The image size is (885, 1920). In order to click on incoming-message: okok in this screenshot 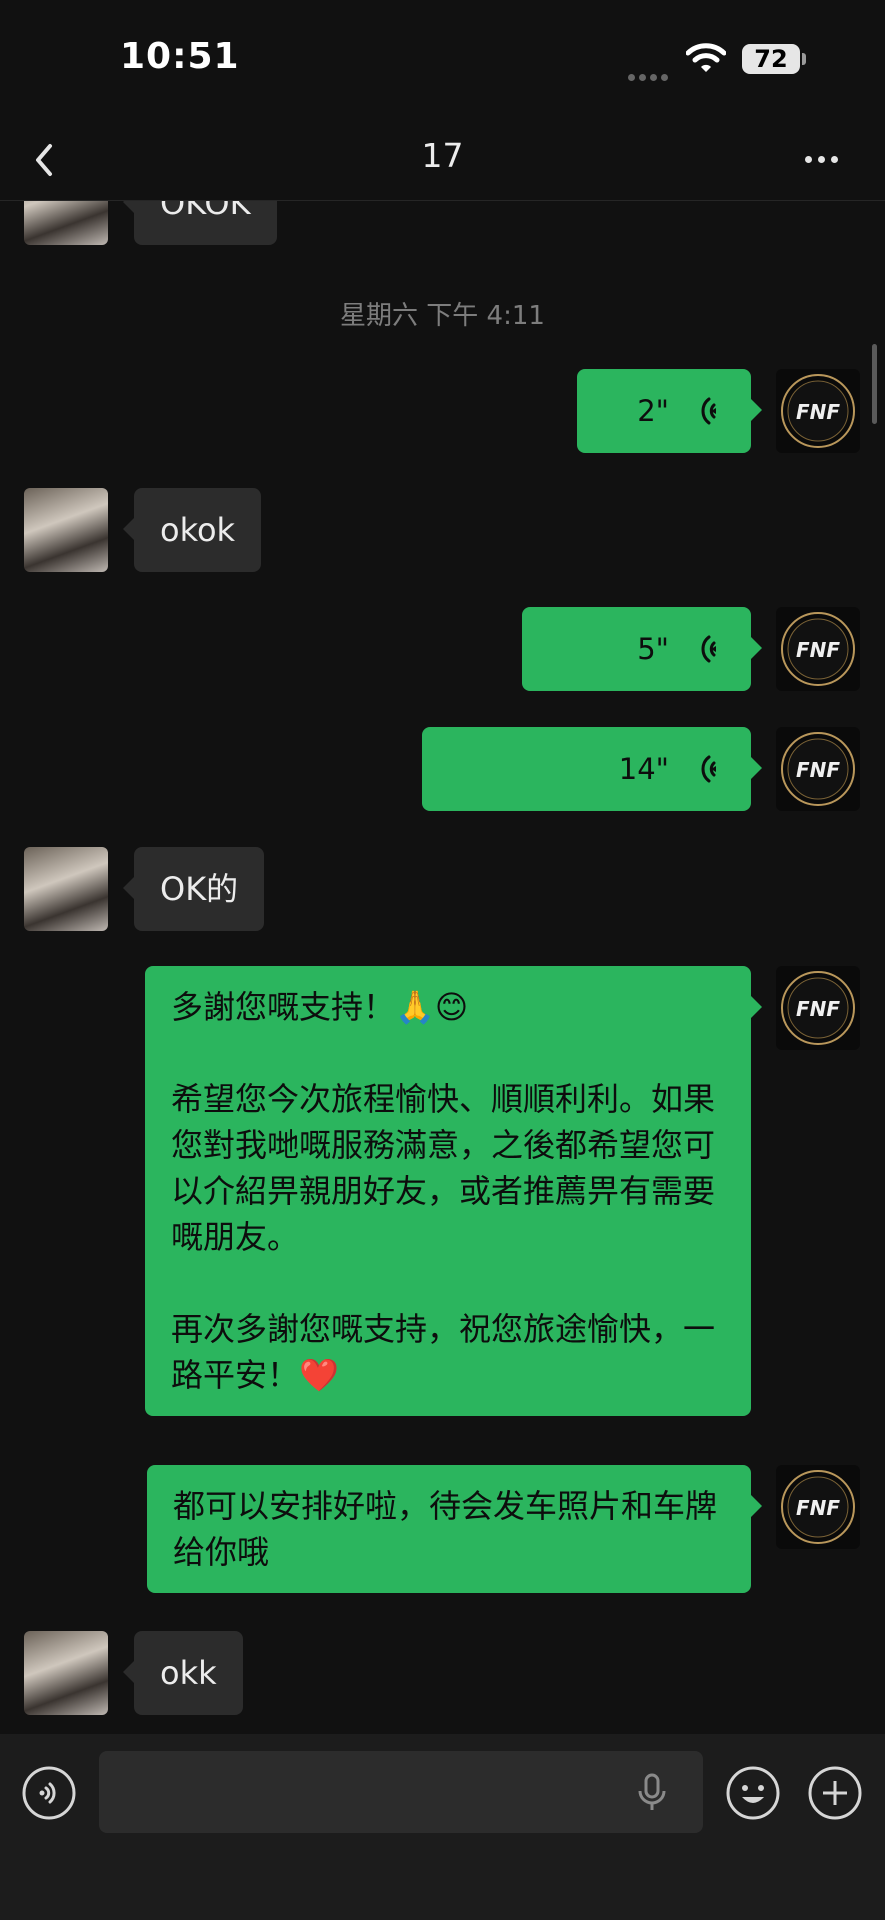, I will do `click(192, 530)`.